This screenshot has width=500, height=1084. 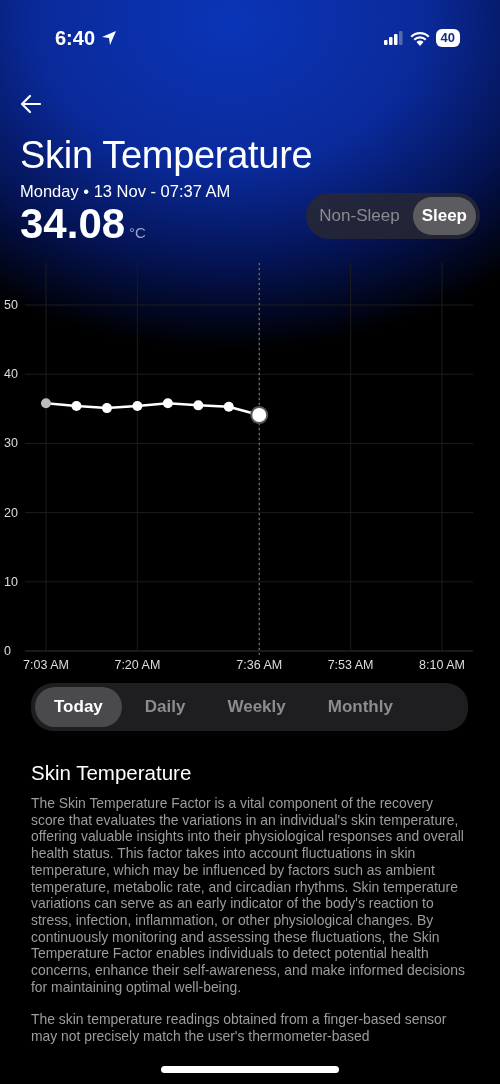 What do you see at coordinates (167, 155) in the screenshot?
I see `page-title: Skin Temperature` at bounding box center [167, 155].